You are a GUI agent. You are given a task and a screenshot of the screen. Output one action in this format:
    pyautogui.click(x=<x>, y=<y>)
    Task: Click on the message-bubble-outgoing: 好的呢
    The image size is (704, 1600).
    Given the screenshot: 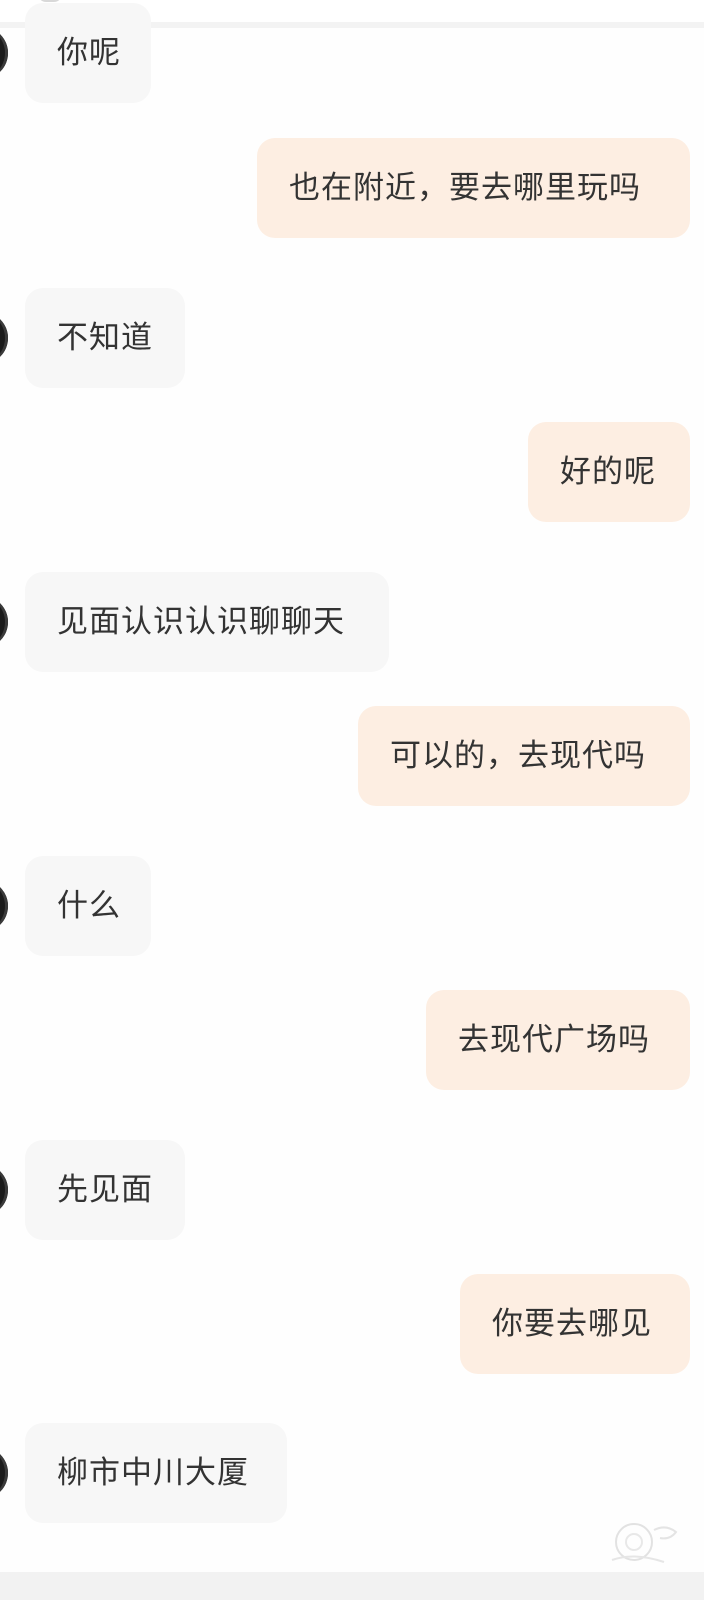 What is the action you would take?
    pyautogui.click(x=609, y=472)
    